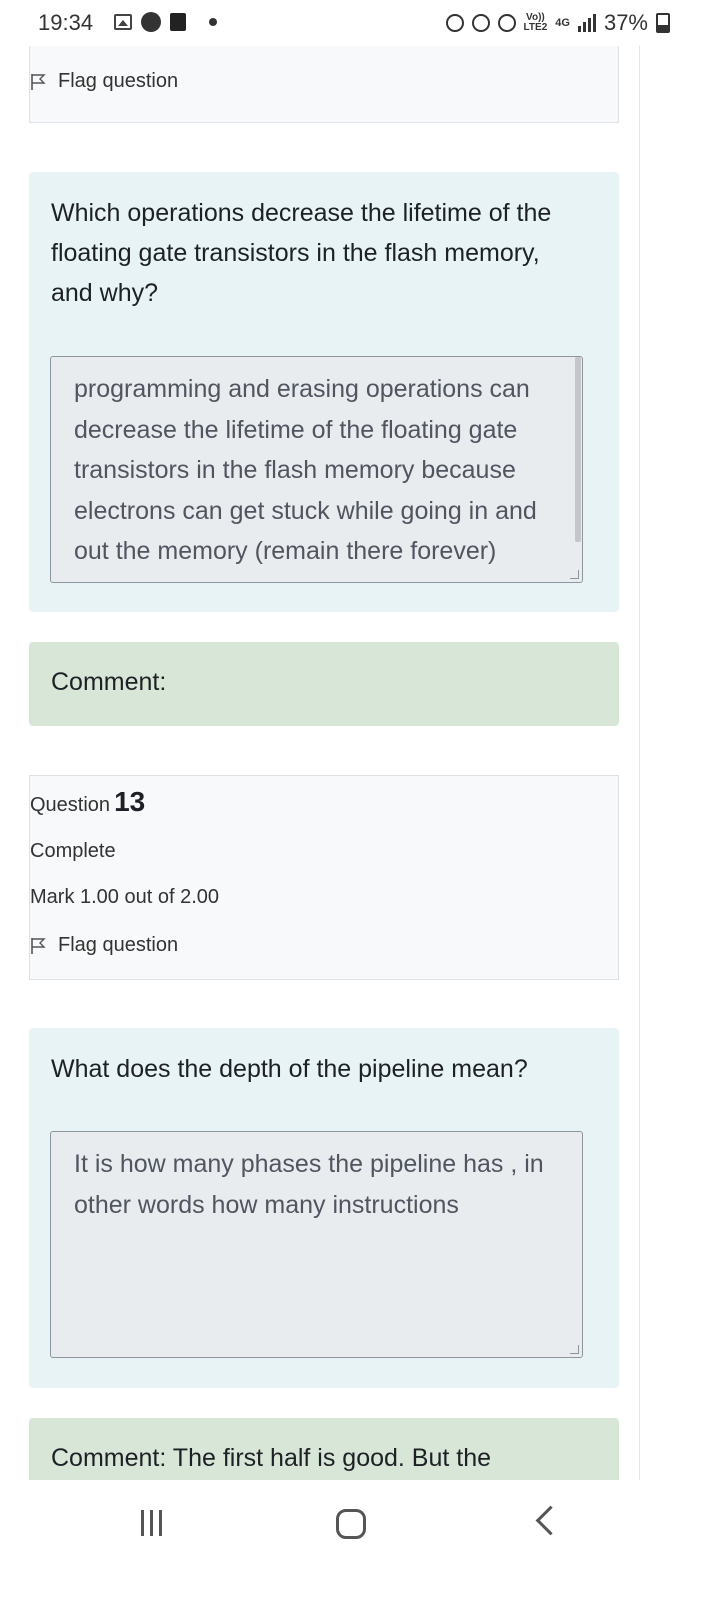 This screenshot has width=720, height=1600. What do you see at coordinates (73, 851) in the screenshot?
I see `question-state: Complete` at bounding box center [73, 851].